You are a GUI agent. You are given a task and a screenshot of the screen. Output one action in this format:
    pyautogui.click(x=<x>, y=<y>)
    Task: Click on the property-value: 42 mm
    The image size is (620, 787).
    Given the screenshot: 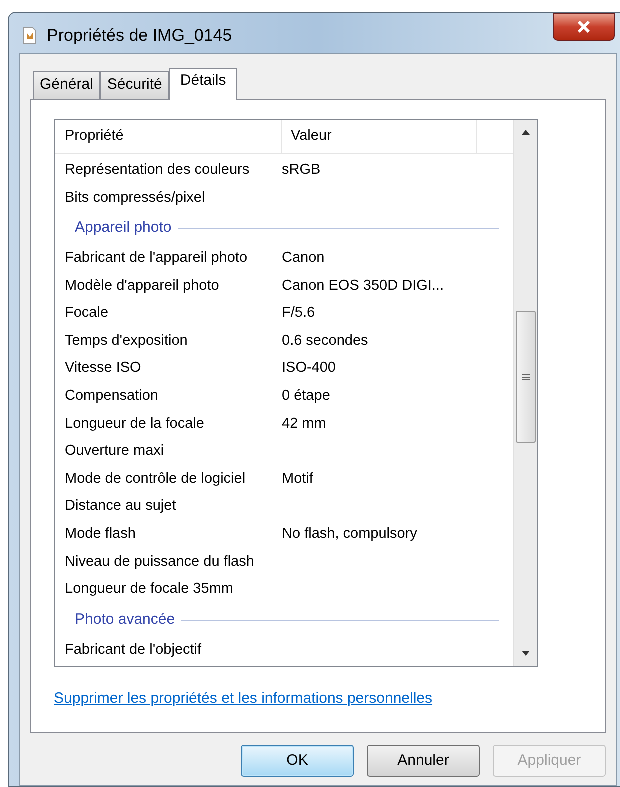 What is the action you would take?
    pyautogui.click(x=304, y=424)
    